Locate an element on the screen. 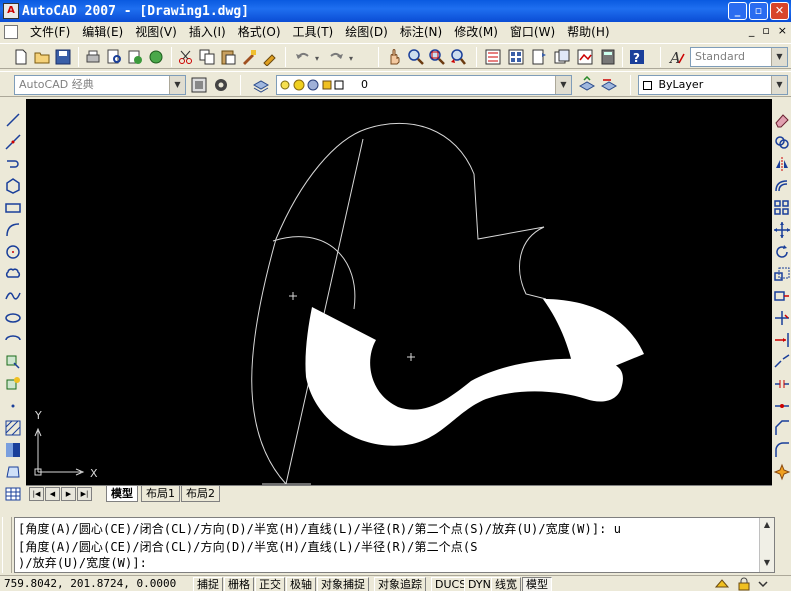  scroll-down-icon: ▼ is located at coordinates (767, 563).